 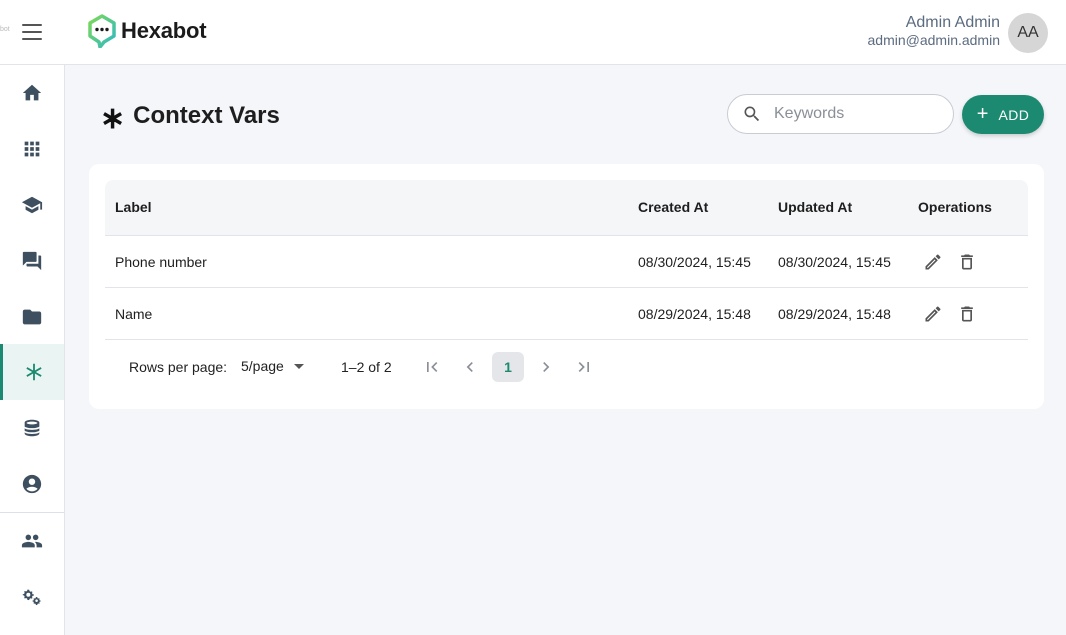 I want to click on cell-updated-at: 08/29/2024, 15:48, so click(x=834, y=314).